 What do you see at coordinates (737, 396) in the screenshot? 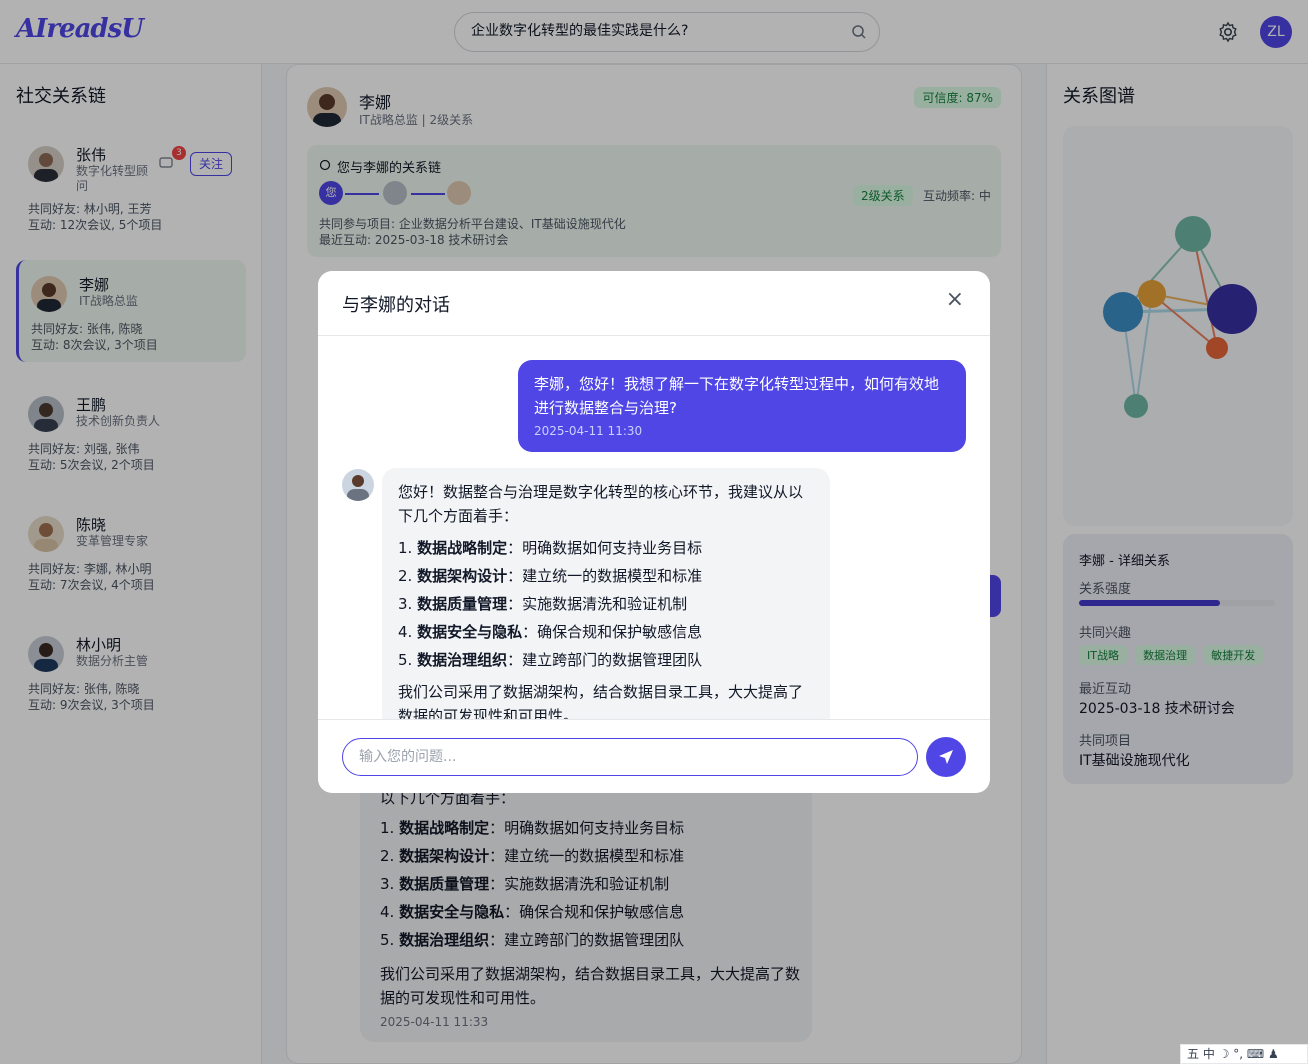
I see `user-message-text: 李娜，您好！我想了解一下在数字化转型过程中，如何有效地进行数据整合与治理?` at bounding box center [737, 396].